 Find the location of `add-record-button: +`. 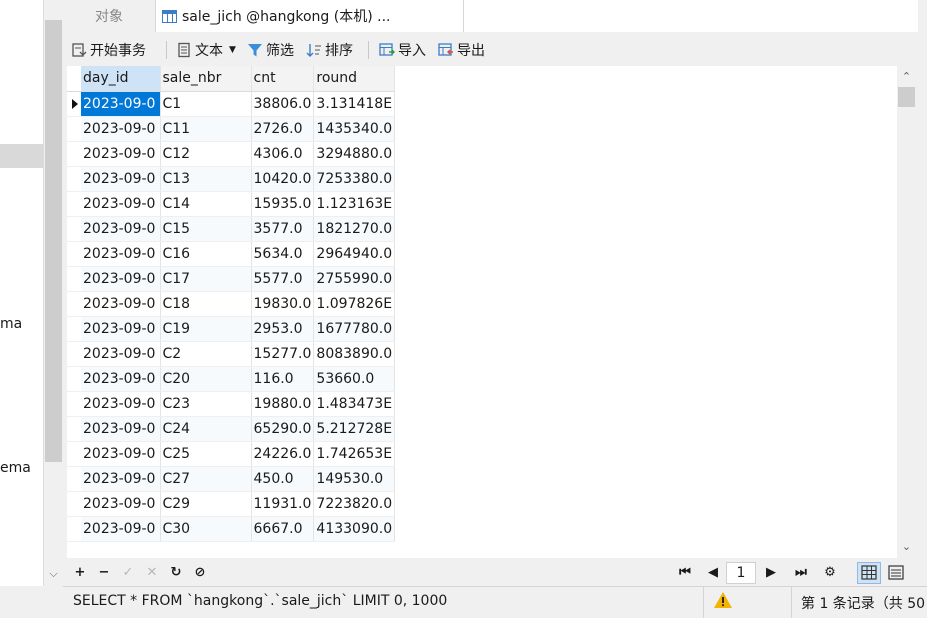

add-record-button: + is located at coordinates (80, 573).